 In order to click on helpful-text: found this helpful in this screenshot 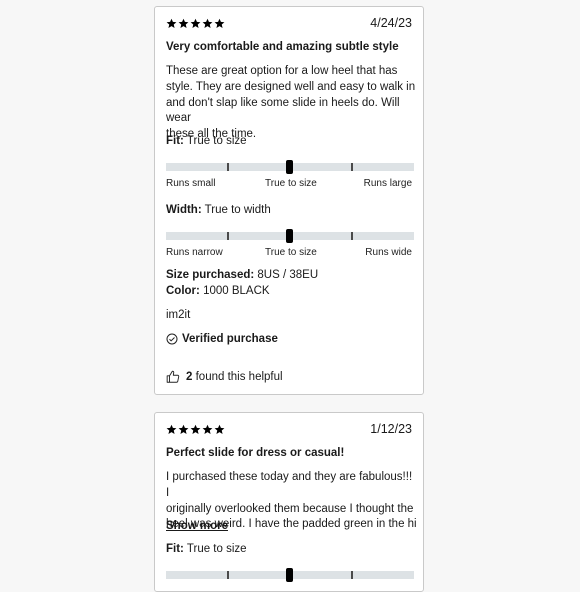, I will do `click(239, 377)`.